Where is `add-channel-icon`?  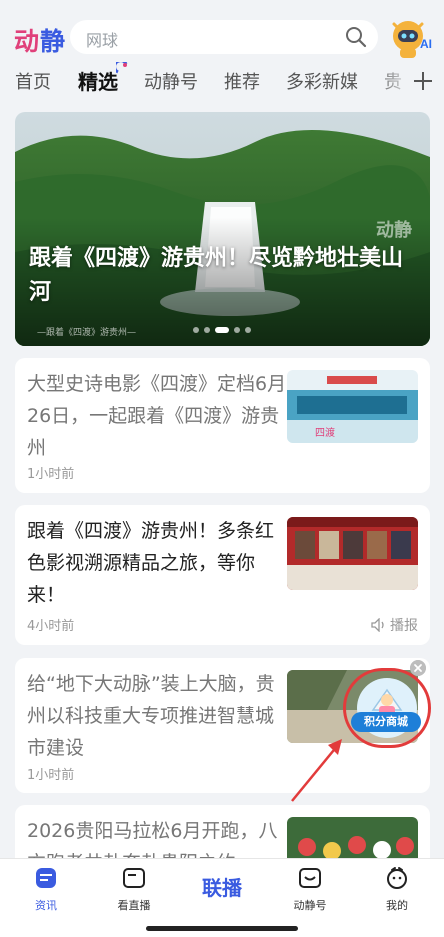 add-channel-icon is located at coordinates (423, 81).